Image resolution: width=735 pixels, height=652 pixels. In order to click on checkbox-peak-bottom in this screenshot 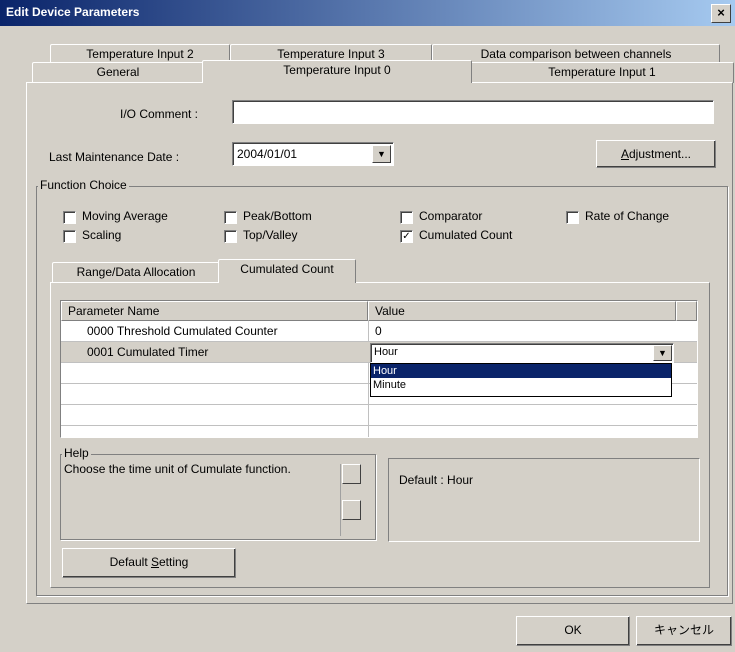, I will do `click(230, 217)`.